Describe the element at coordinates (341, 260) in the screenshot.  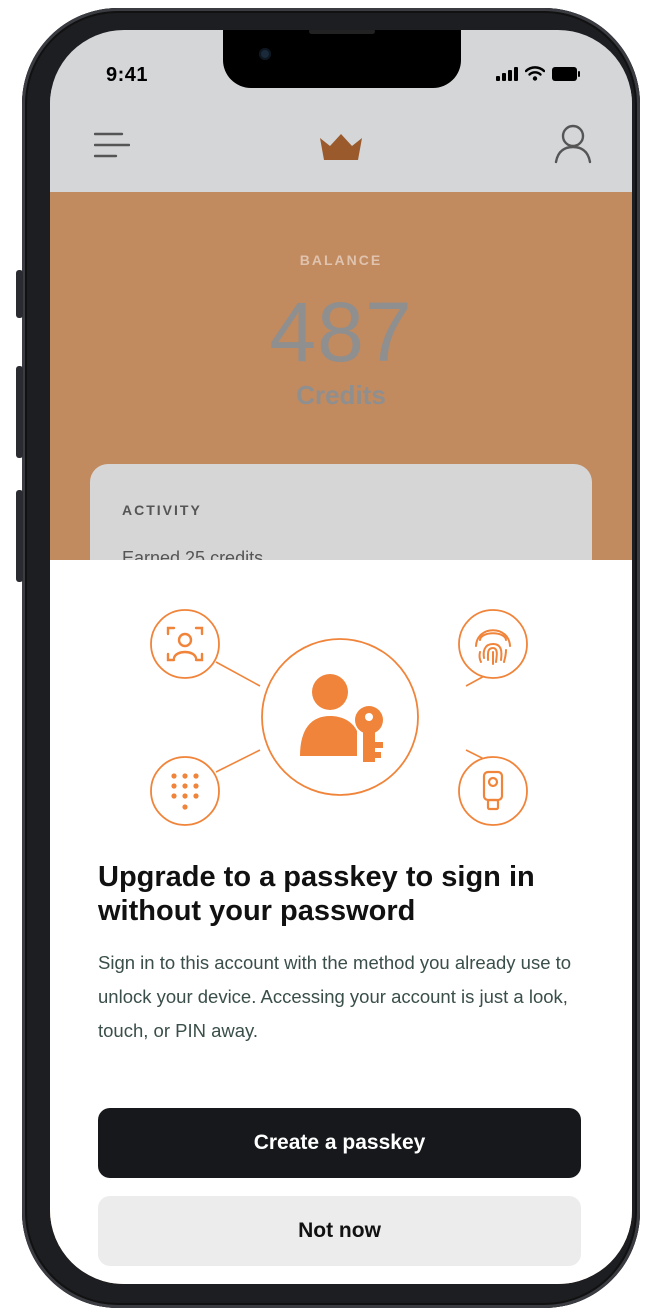
I see `balance-label: BALANCE` at that location.